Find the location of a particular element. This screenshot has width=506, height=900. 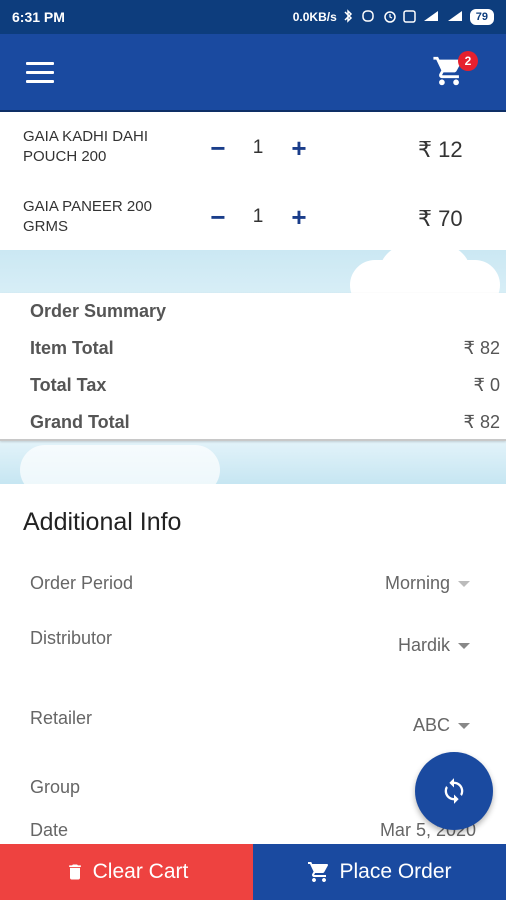

grand-total-value: ₹ 82 is located at coordinates (481, 422).